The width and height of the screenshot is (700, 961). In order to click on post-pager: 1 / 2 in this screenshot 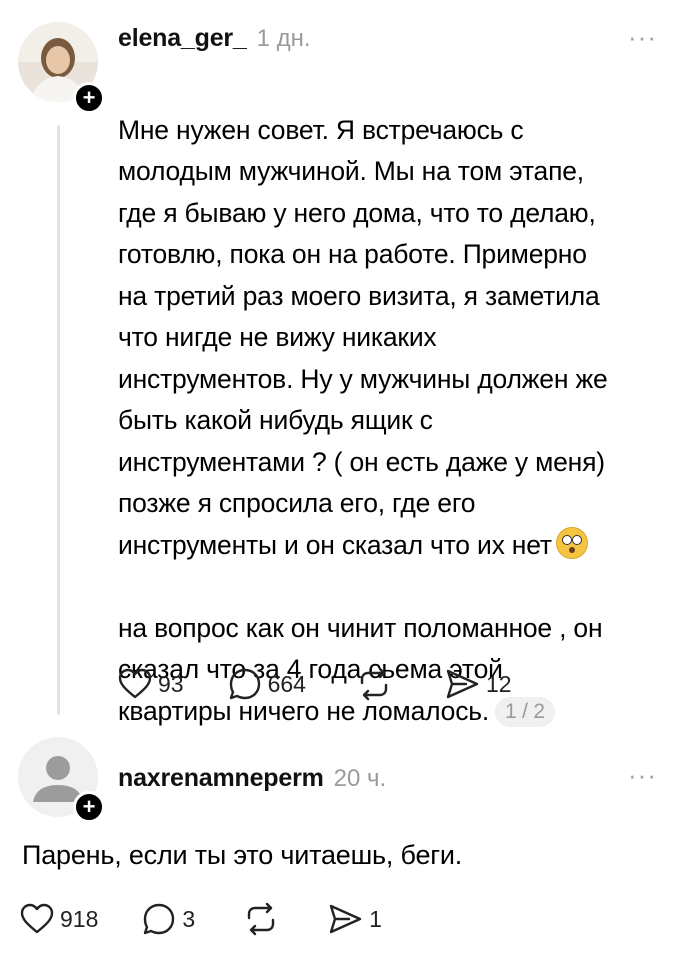, I will do `click(525, 711)`.